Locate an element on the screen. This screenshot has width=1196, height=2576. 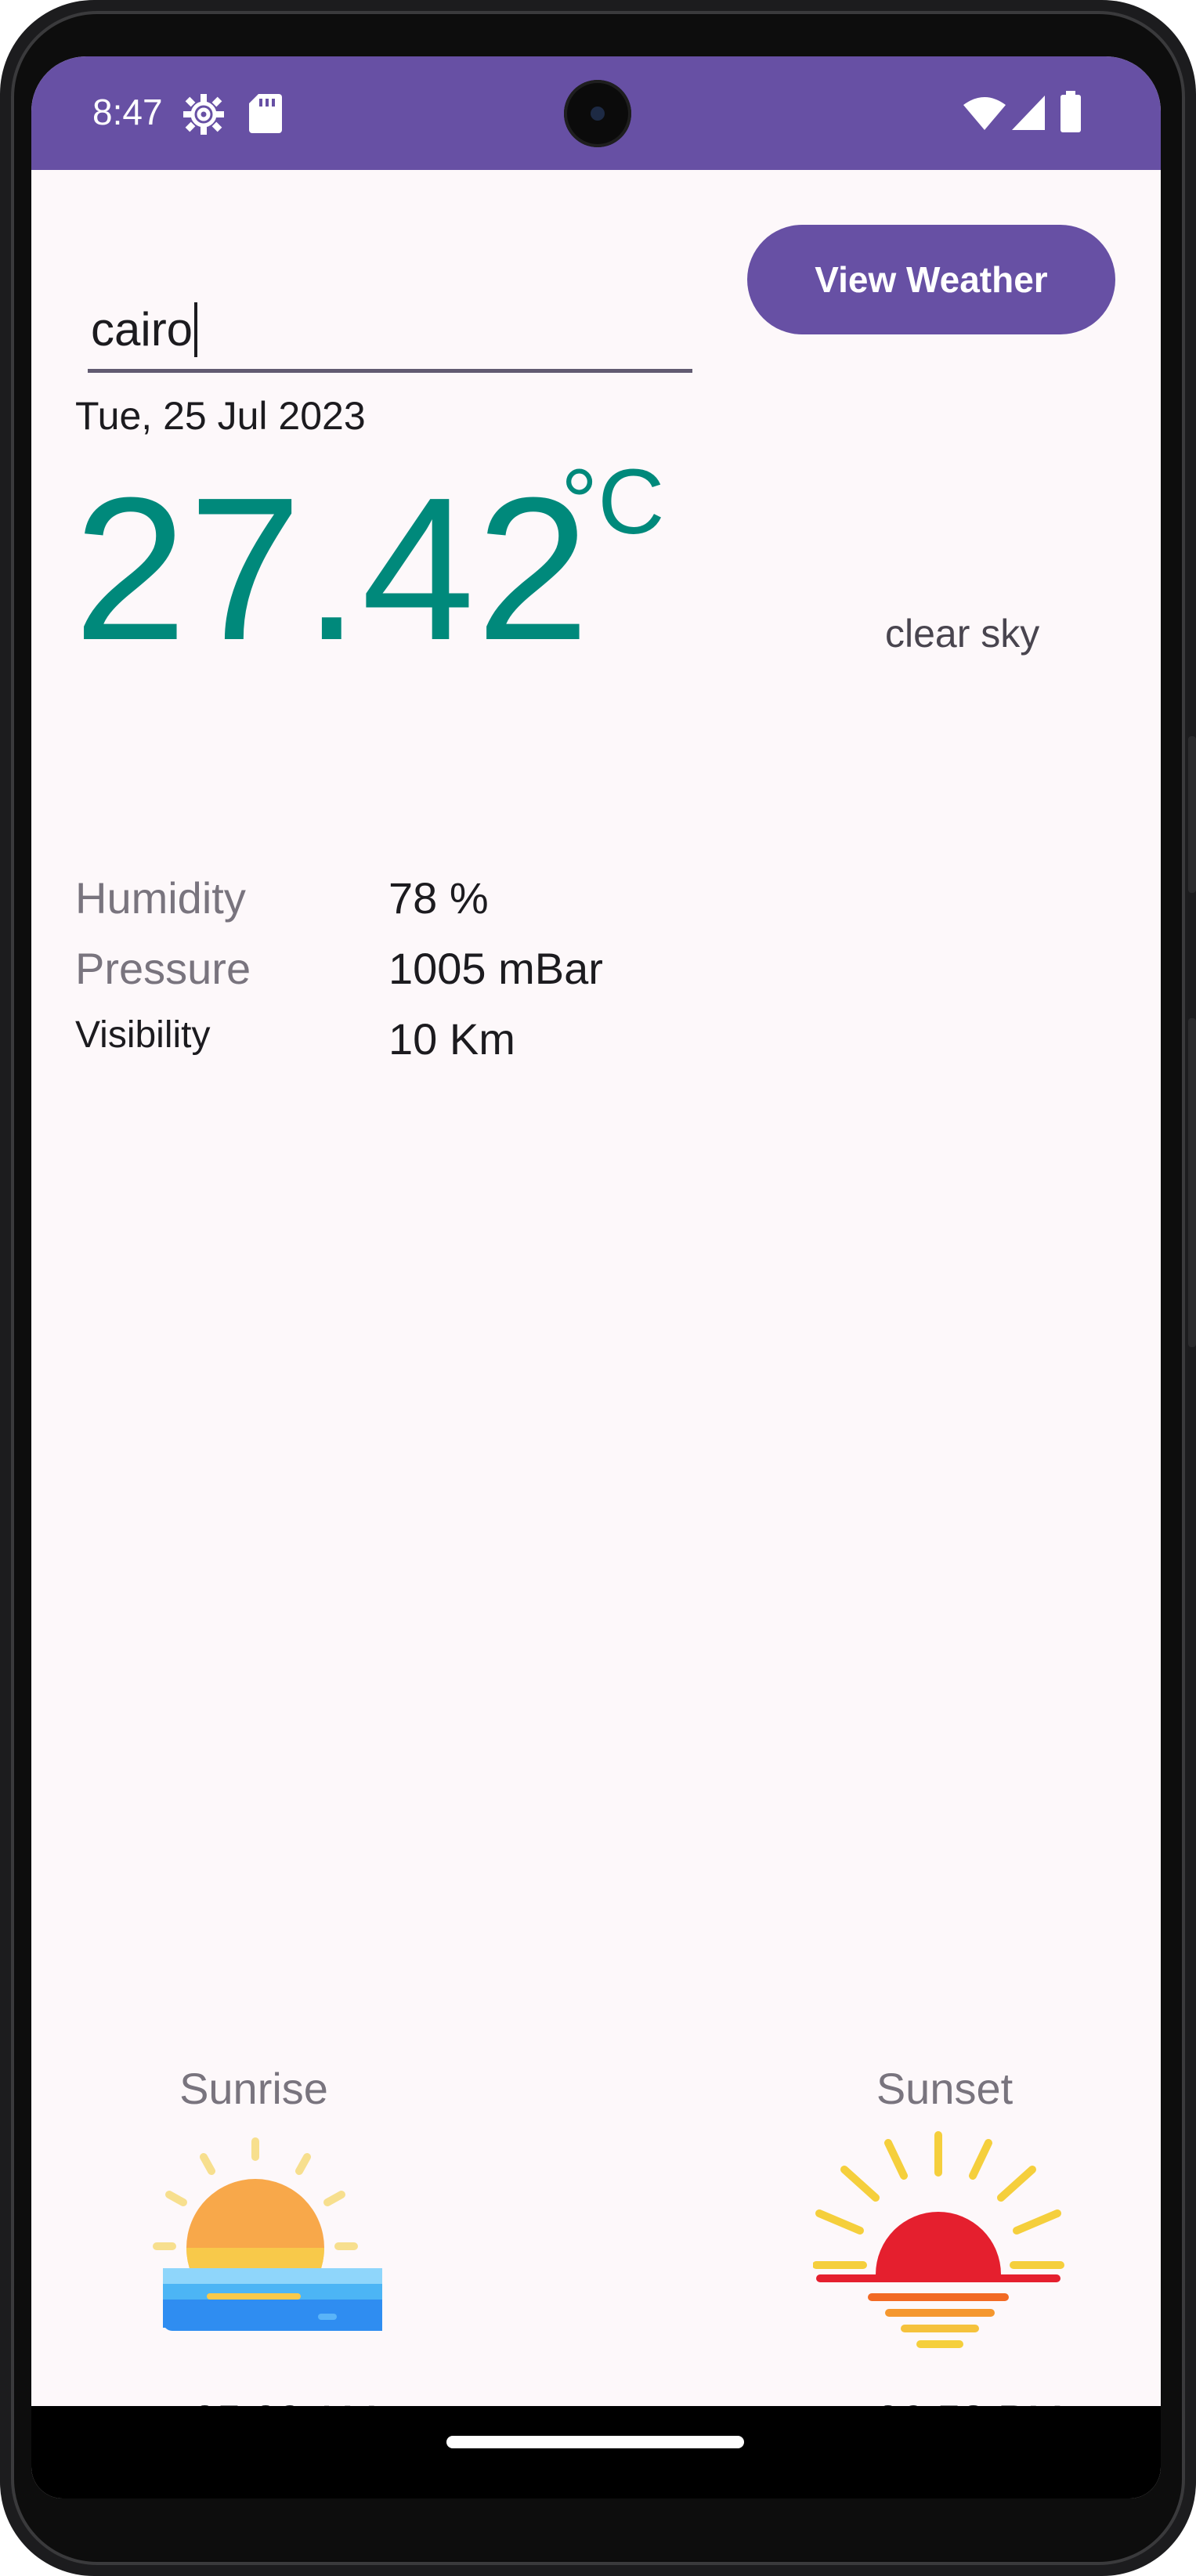
visibility-label: Visibility is located at coordinates (143, 1035).